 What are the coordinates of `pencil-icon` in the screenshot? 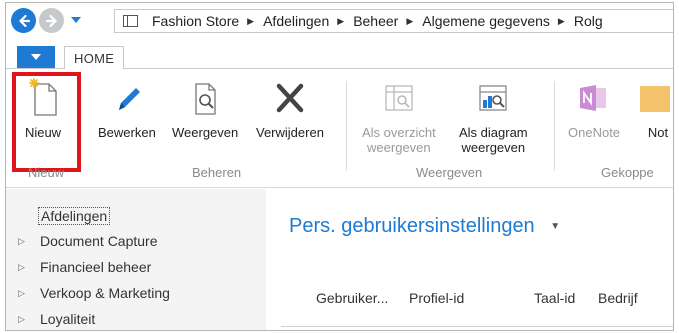 It's located at (127, 98).